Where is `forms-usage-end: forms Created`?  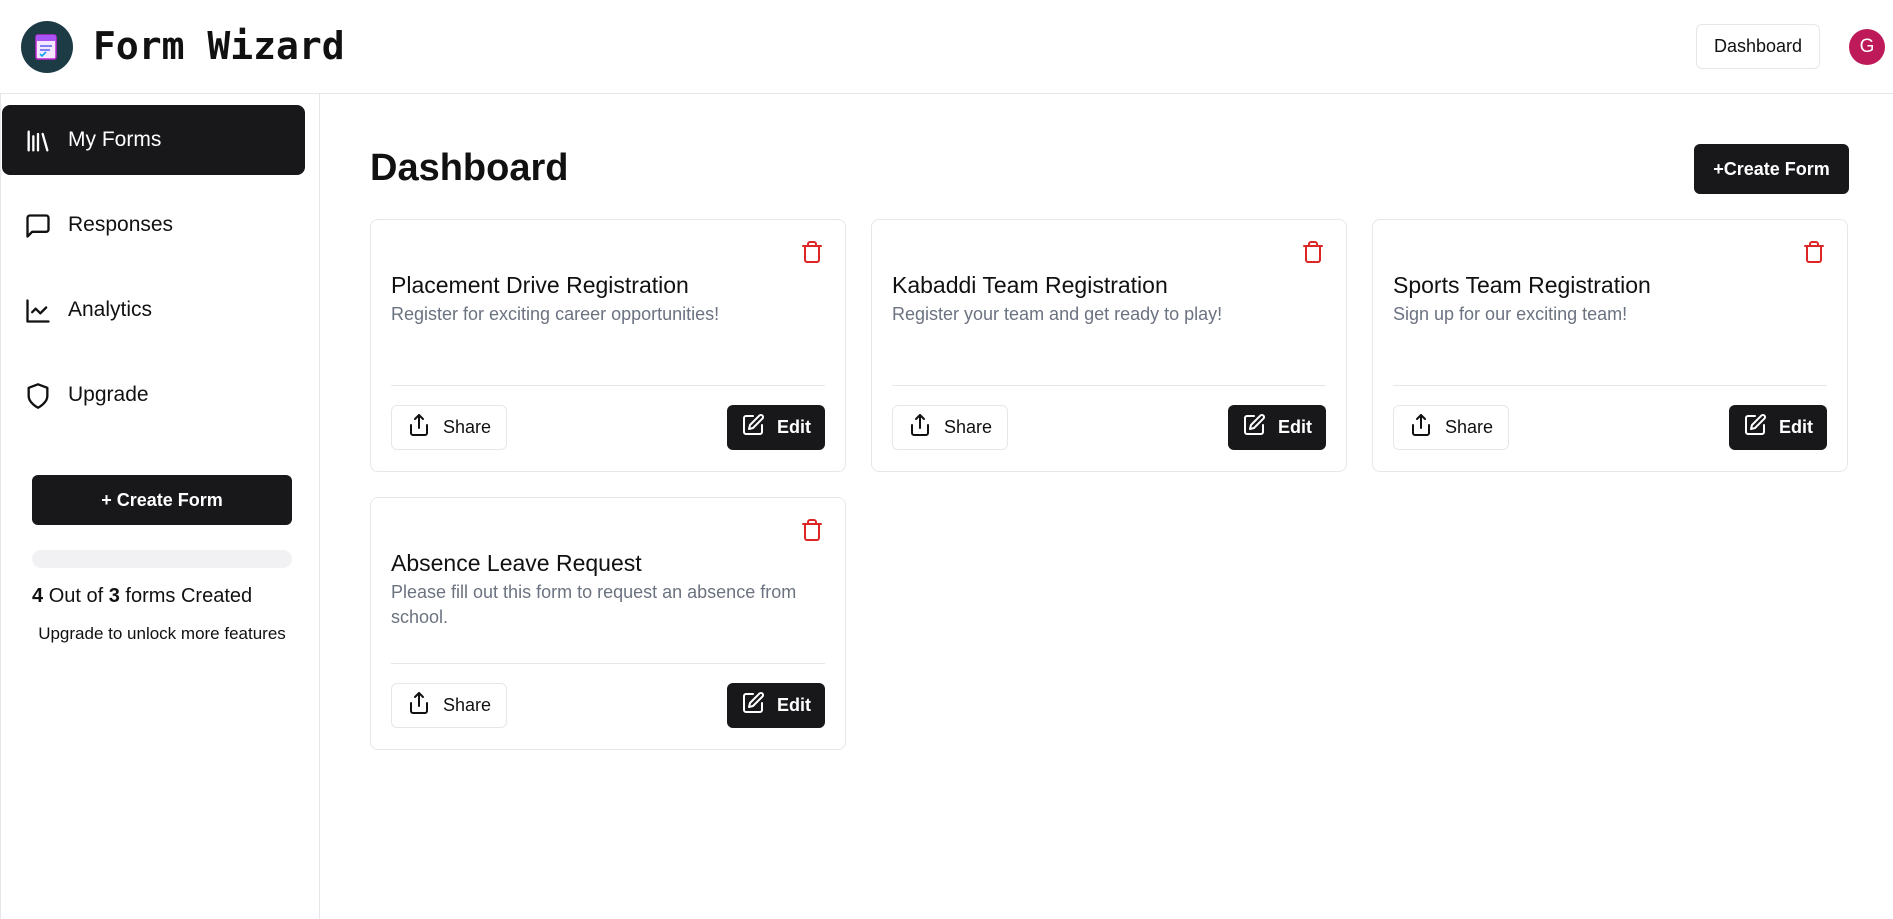 forms-usage-end: forms Created is located at coordinates (189, 596).